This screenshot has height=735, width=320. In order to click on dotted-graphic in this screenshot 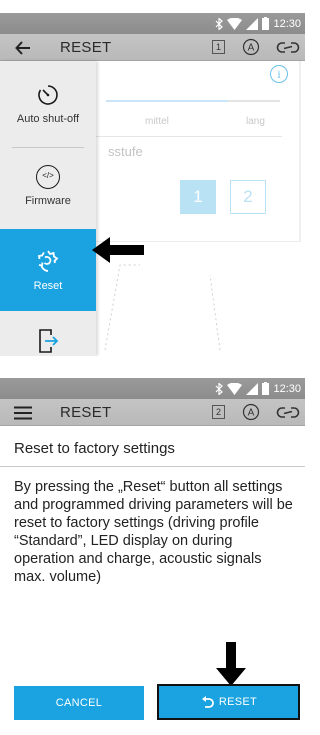, I will do `click(162, 307)`.